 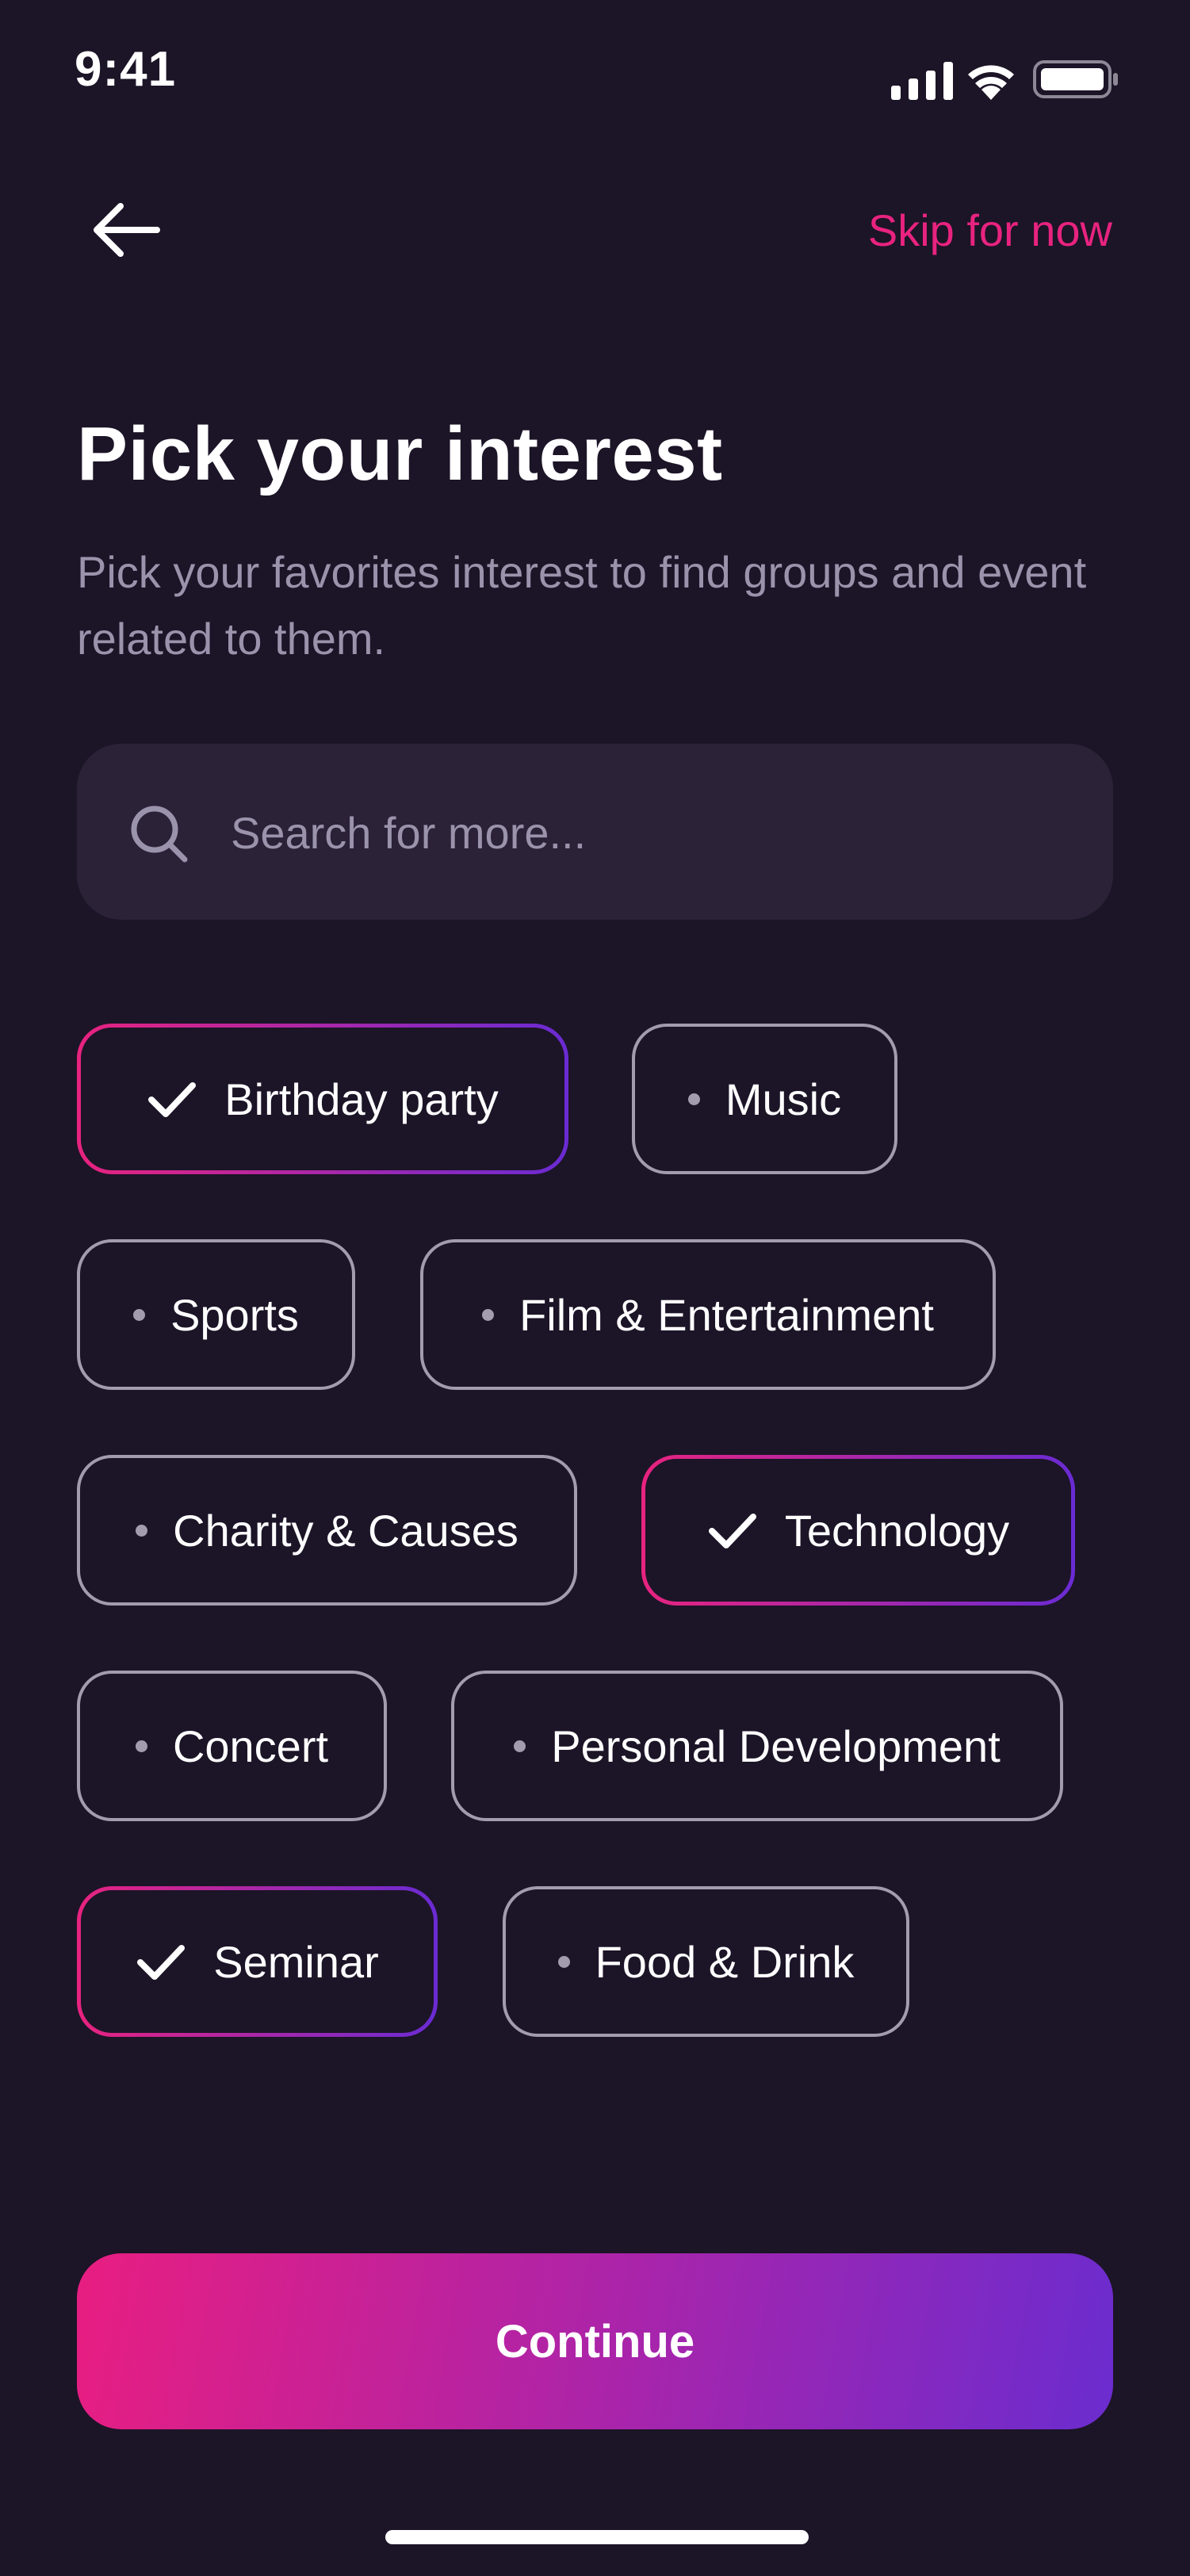 I want to click on interest-chip-sports: Sports, so click(x=216, y=1314).